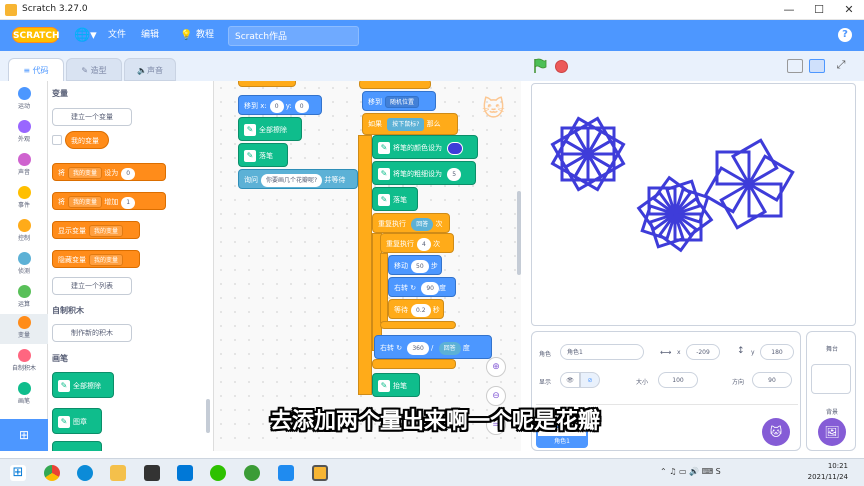  Describe the element at coordinates (92, 286) in the screenshot. I see `make-list-button: 建立一个列表` at that location.